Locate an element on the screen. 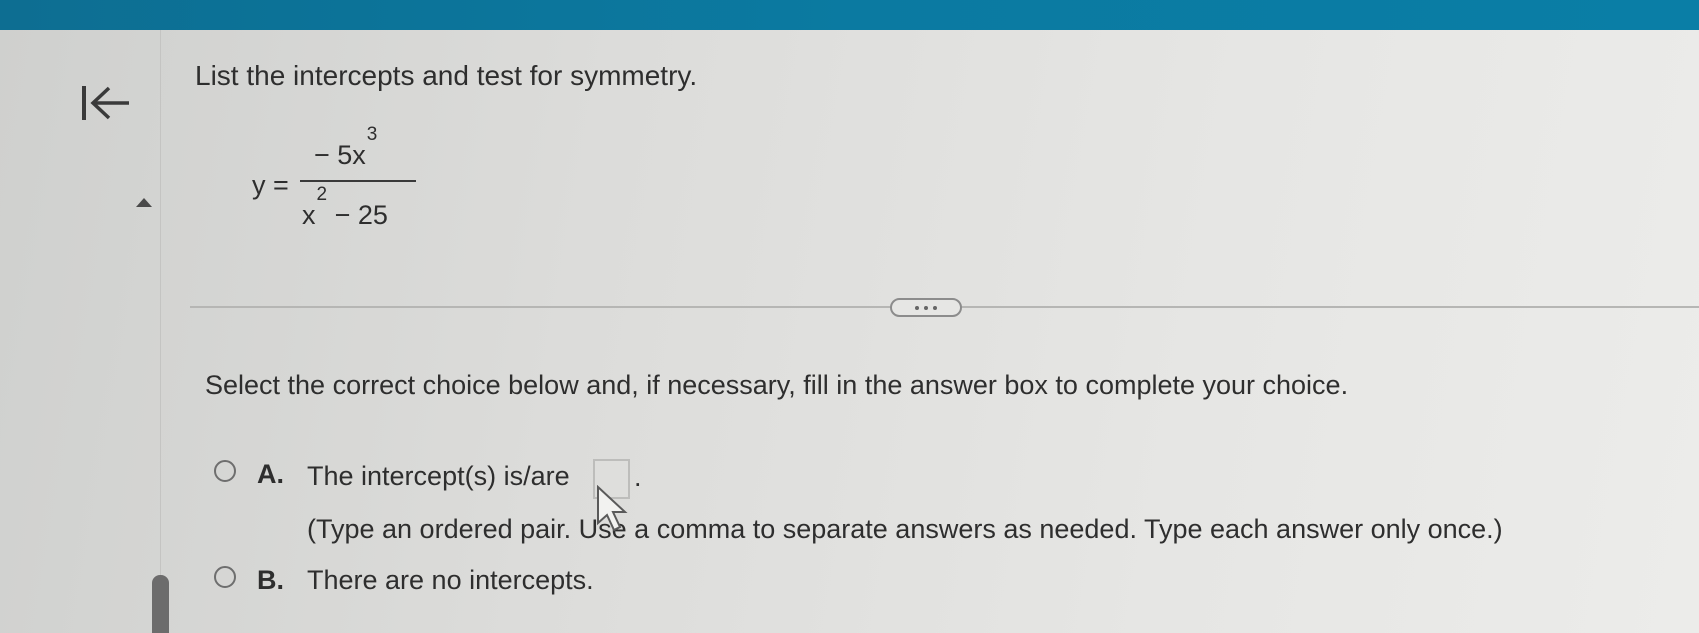 This screenshot has height=633, width=1699. choice-a-radio is located at coordinates (225, 471).